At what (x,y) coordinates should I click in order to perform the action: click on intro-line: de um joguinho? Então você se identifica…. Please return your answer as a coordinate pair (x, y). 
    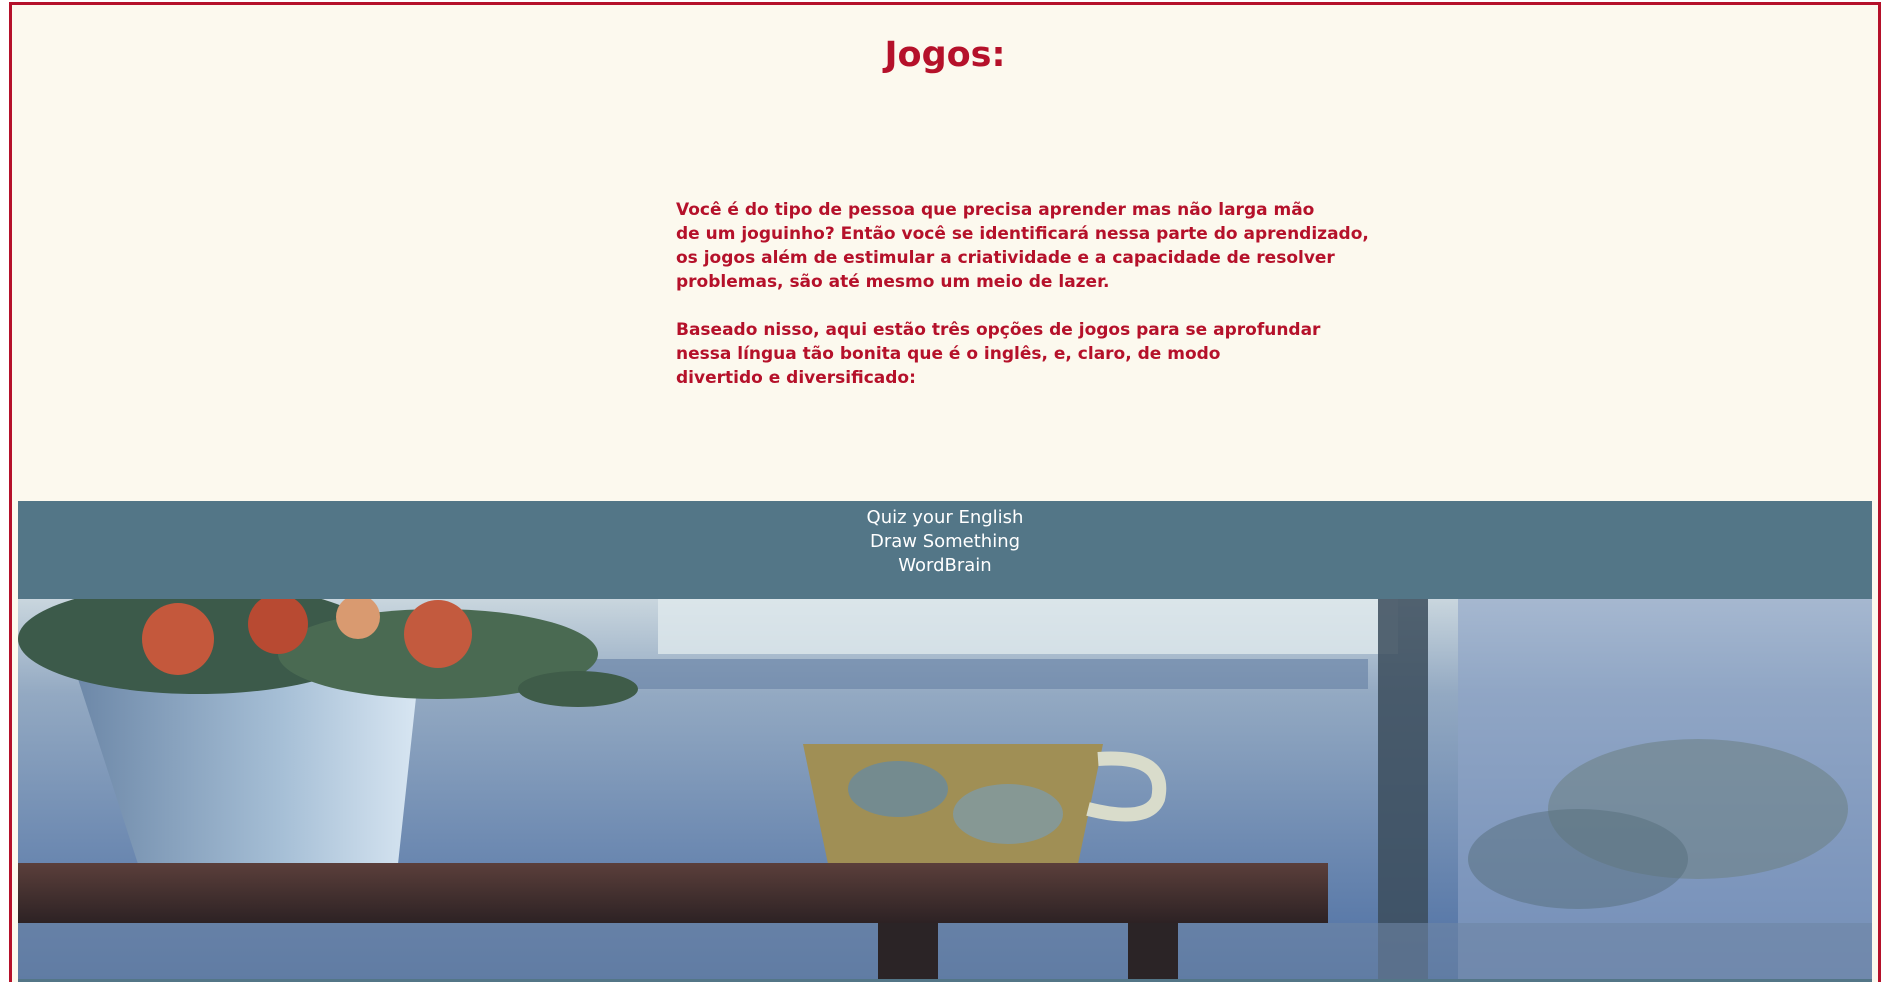
    Looking at the image, I should click on (1022, 234).